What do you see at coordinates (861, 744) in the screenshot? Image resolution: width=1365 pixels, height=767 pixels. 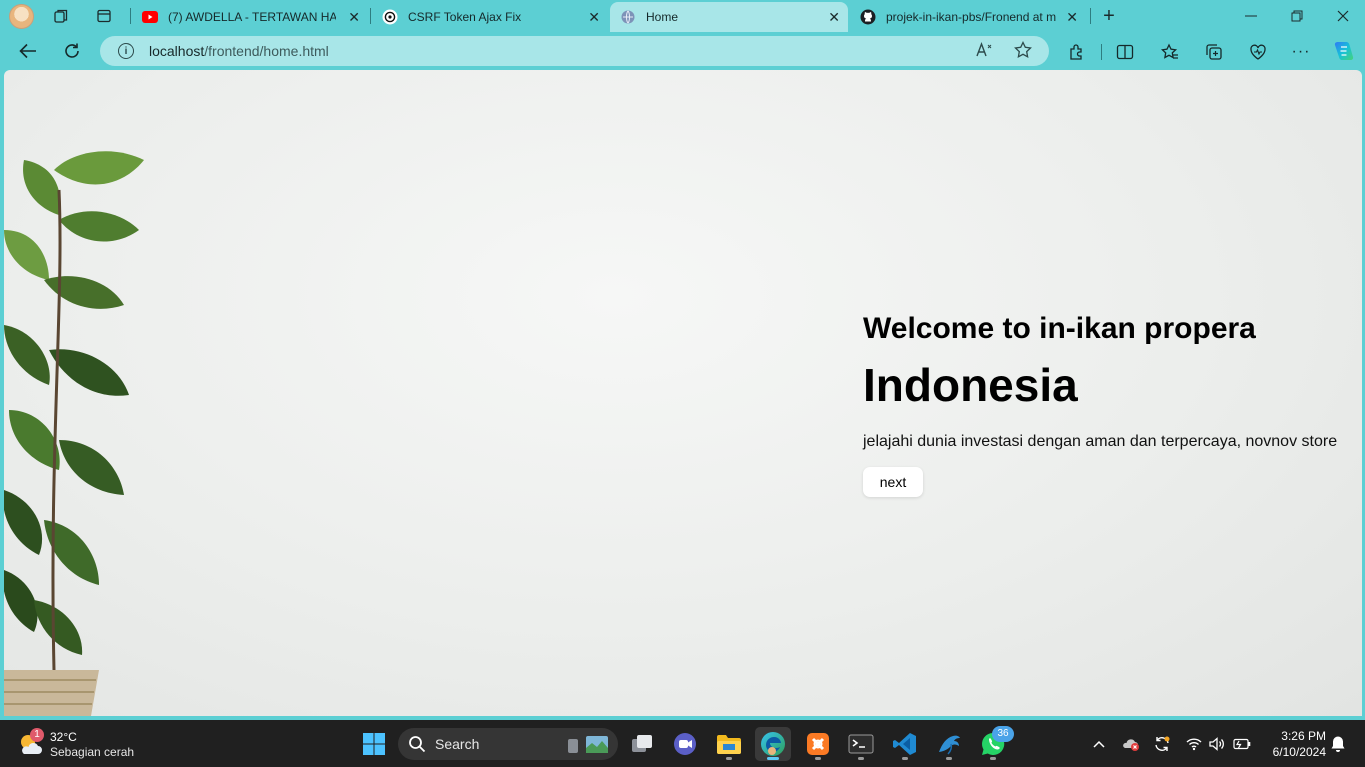 I see `terminal-icon` at bounding box center [861, 744].